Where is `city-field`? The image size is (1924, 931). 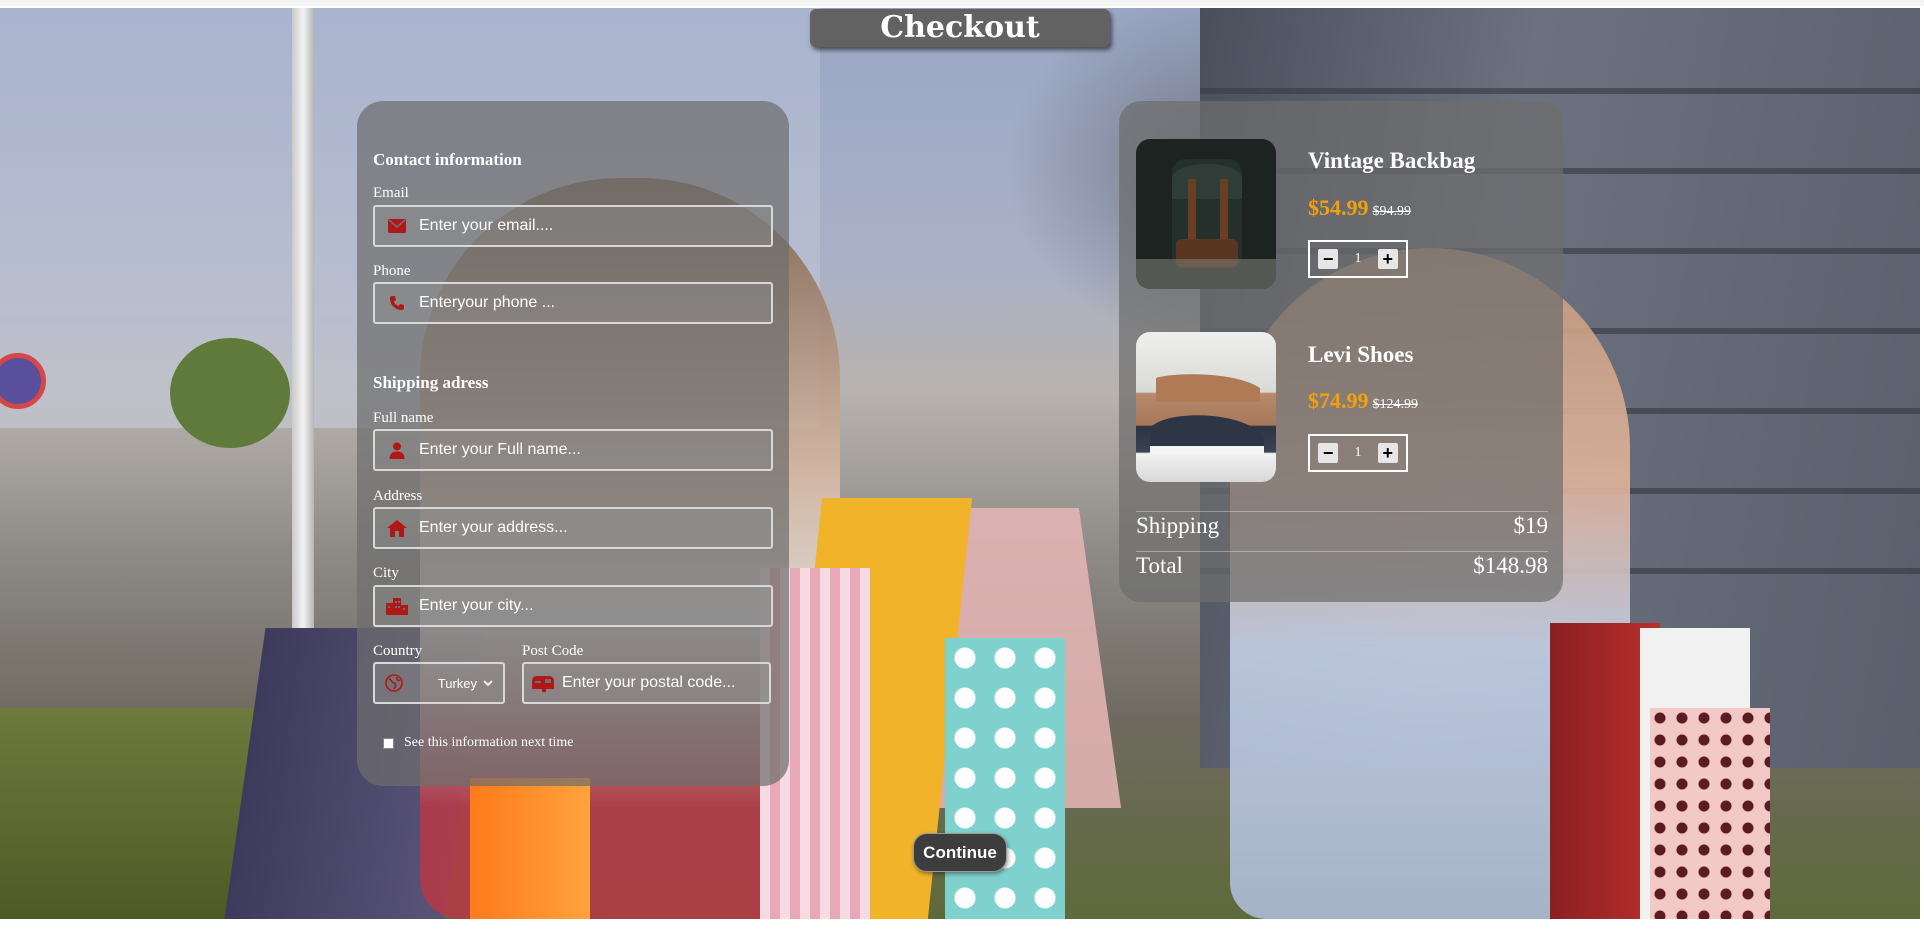 city-field is located at coordinates (573, 606).